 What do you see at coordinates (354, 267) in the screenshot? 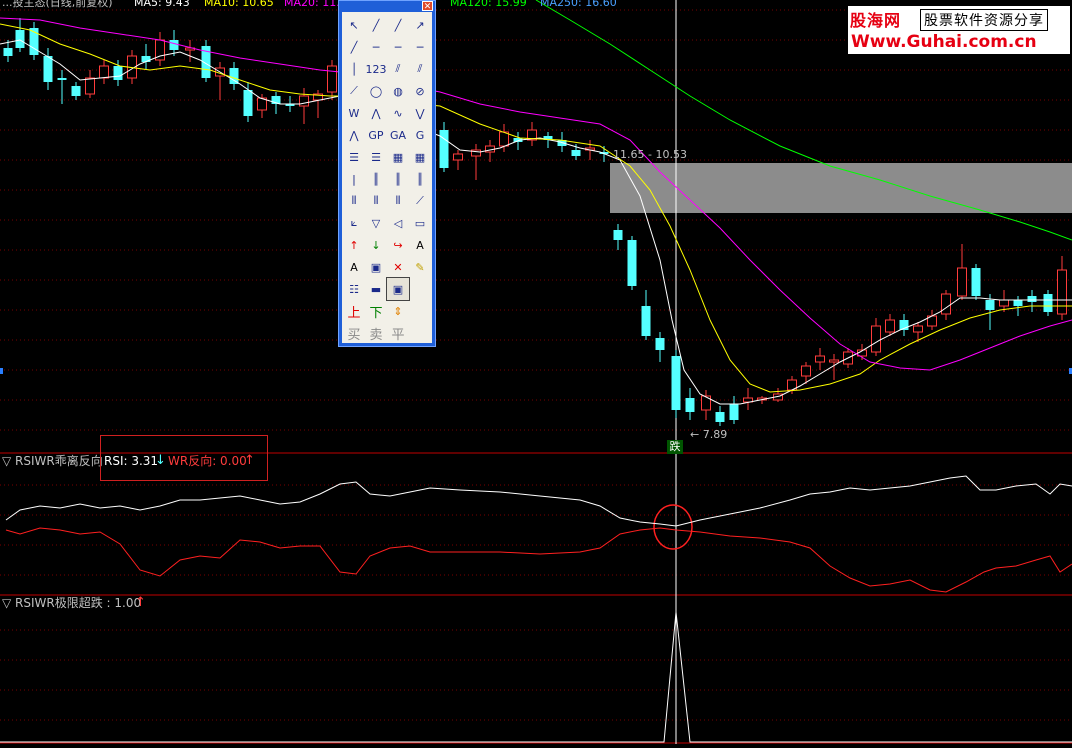
I see `text-box-tool: A` at bounding box center [354, 267].